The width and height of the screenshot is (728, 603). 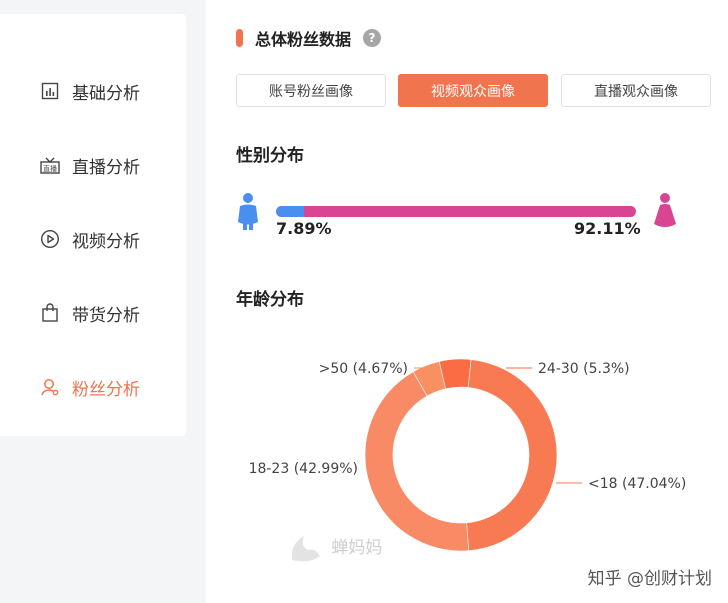 I want to click on bar-chart-icon, so click(x=50, y=91).